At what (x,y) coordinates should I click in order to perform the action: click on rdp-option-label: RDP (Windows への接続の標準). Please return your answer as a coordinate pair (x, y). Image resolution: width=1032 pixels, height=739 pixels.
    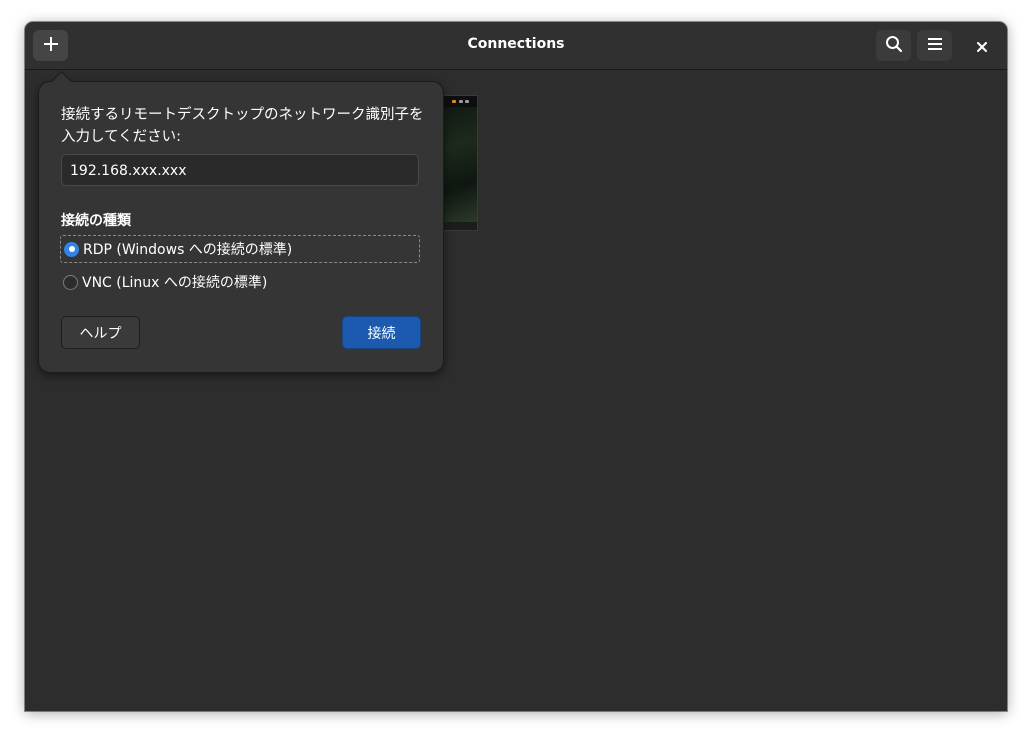
    Looking at the image, I should click on (188, 250).